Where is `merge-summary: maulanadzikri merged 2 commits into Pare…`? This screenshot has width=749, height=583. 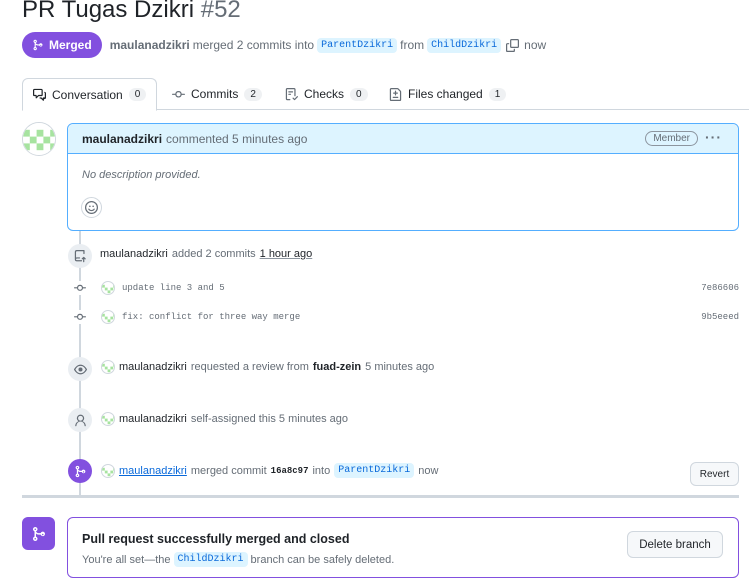
merge-summary: maulanadzikri merged 2 commits into Pare… is located at coordinates (328, 45).